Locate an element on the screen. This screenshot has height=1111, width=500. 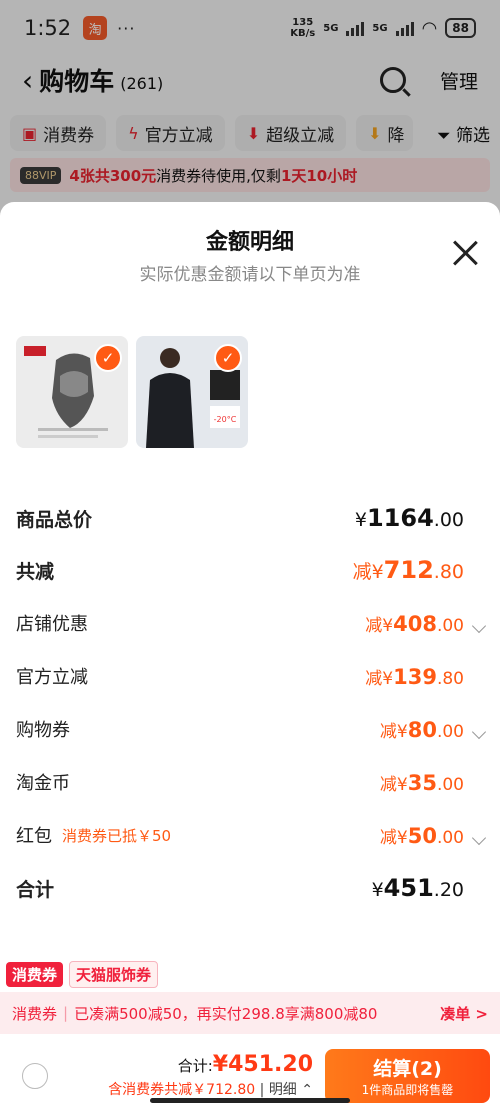
sheet-title: 金额明细 is located at coordinates (249, 242).